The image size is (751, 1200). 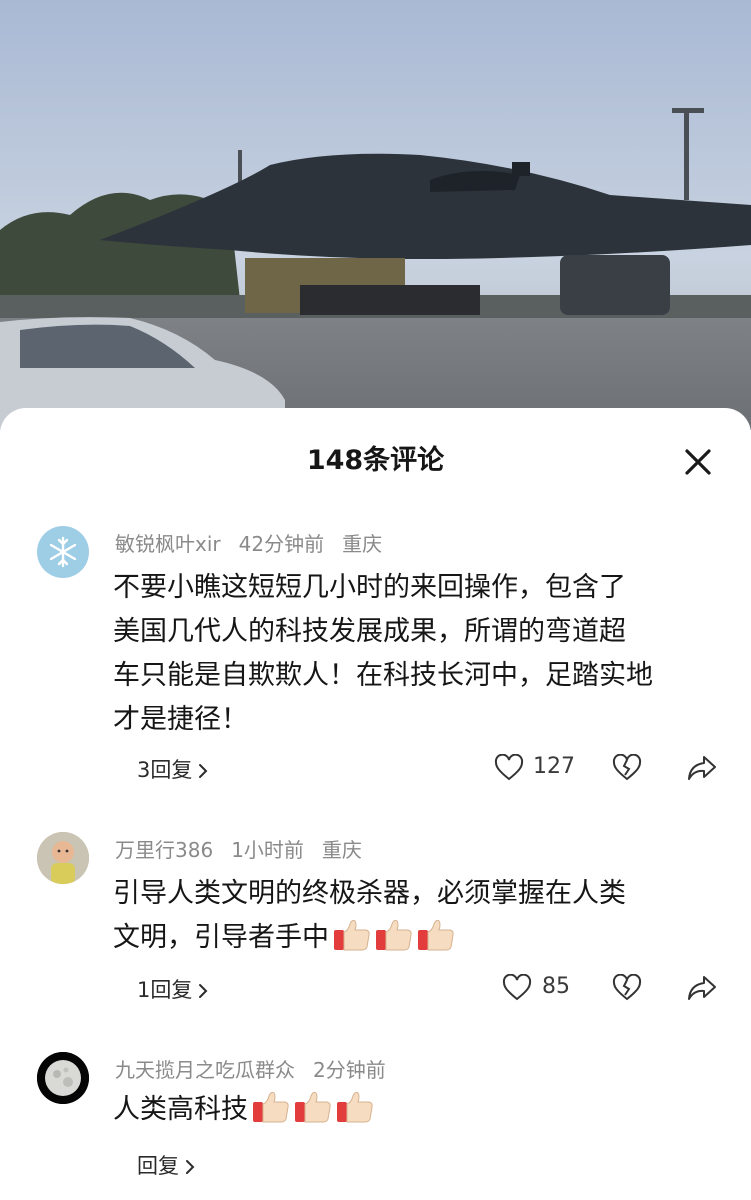 What do you see at coordinates (349, 1070) in the screenshot?
I see `comment-time: 2分钟前` at bounding box center [349, 1070].